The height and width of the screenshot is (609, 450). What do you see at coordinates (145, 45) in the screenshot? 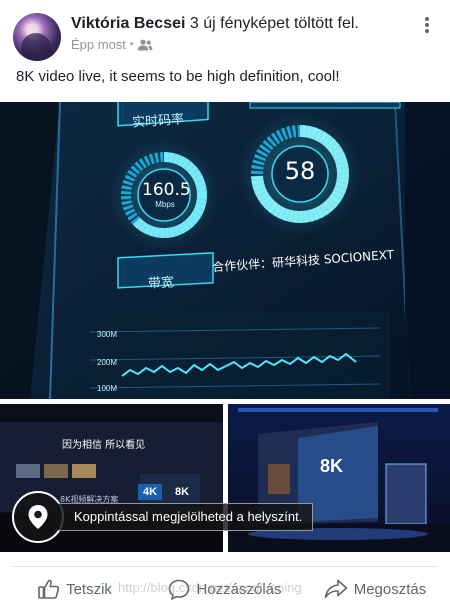
I see `friends-icon` at bounding box center [145, 45].